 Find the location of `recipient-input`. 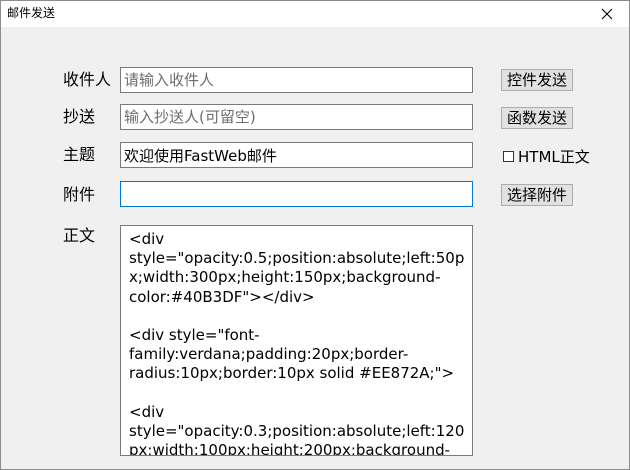

recipient-input is located at coordinates (296, 80).